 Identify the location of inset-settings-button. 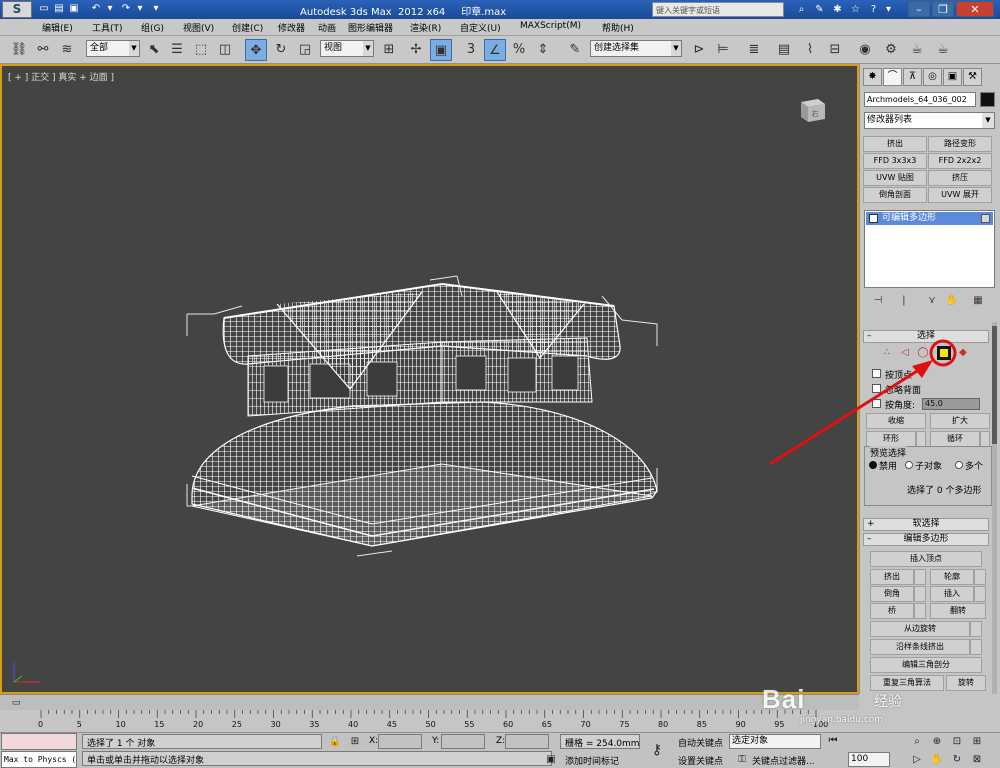
(980, 594).